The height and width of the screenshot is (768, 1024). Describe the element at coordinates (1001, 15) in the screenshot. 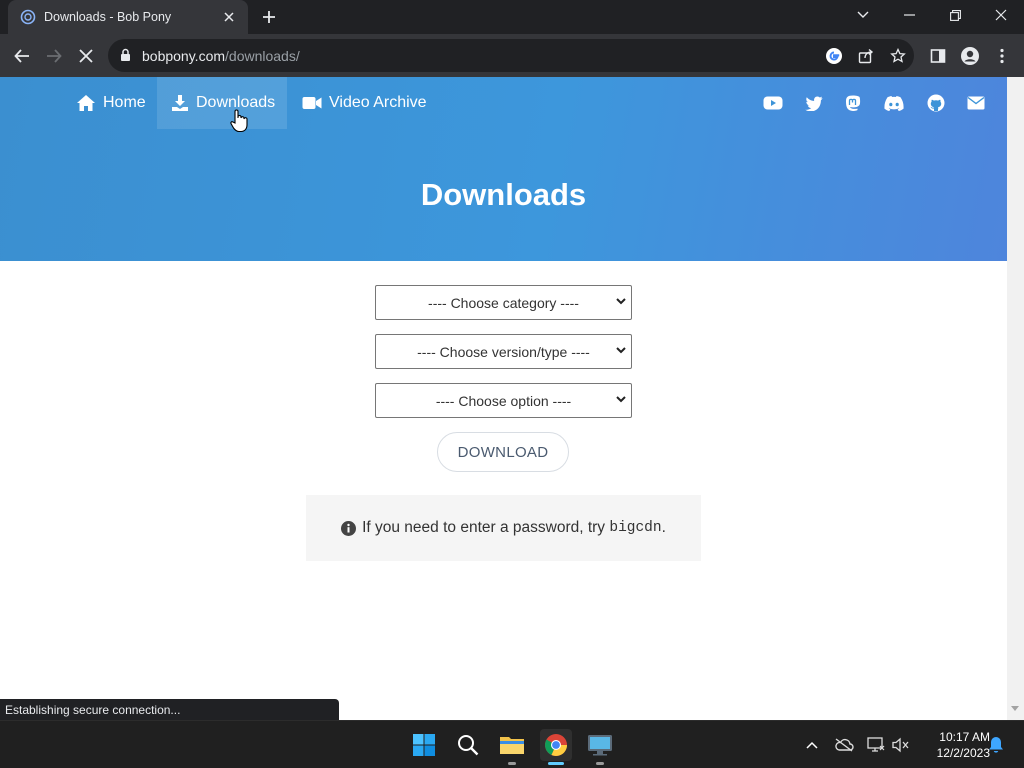

I see `close-window-icon` at that location.